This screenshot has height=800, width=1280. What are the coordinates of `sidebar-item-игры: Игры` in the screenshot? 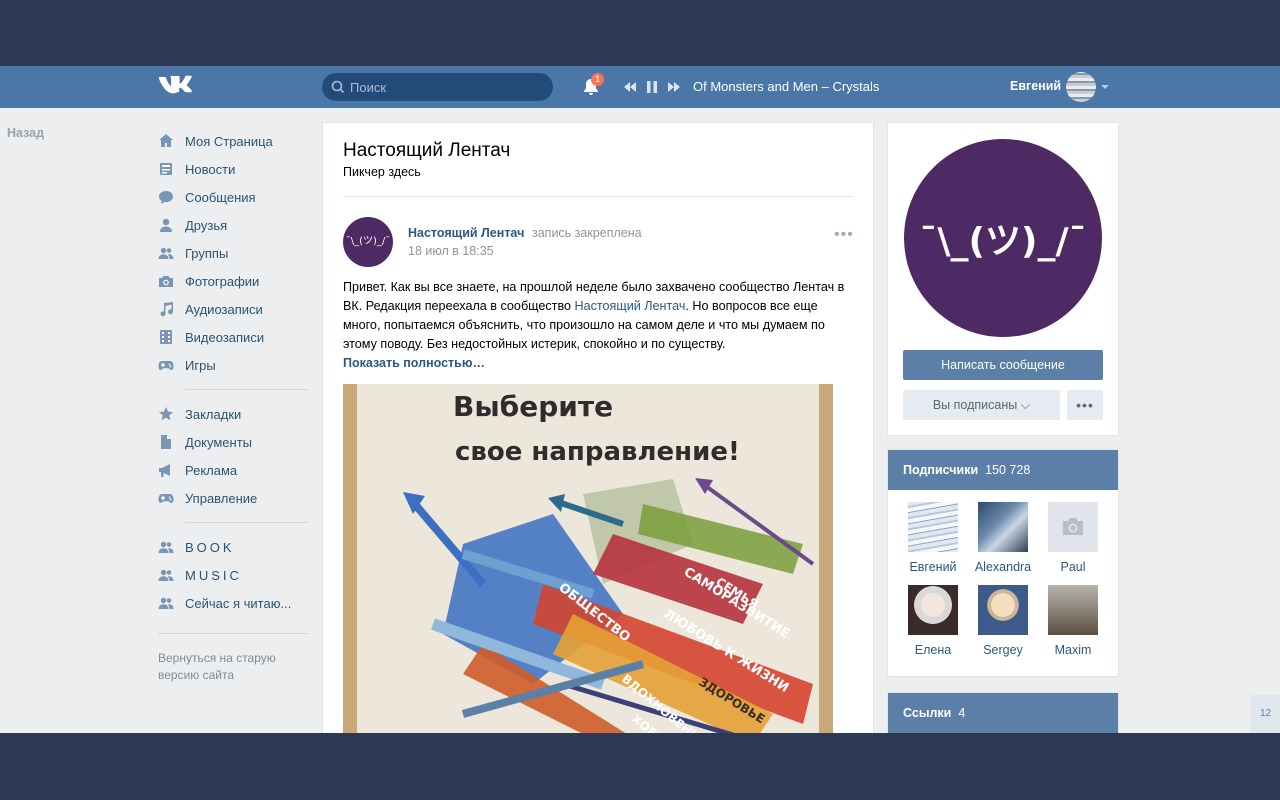 It's located at (233, 365).